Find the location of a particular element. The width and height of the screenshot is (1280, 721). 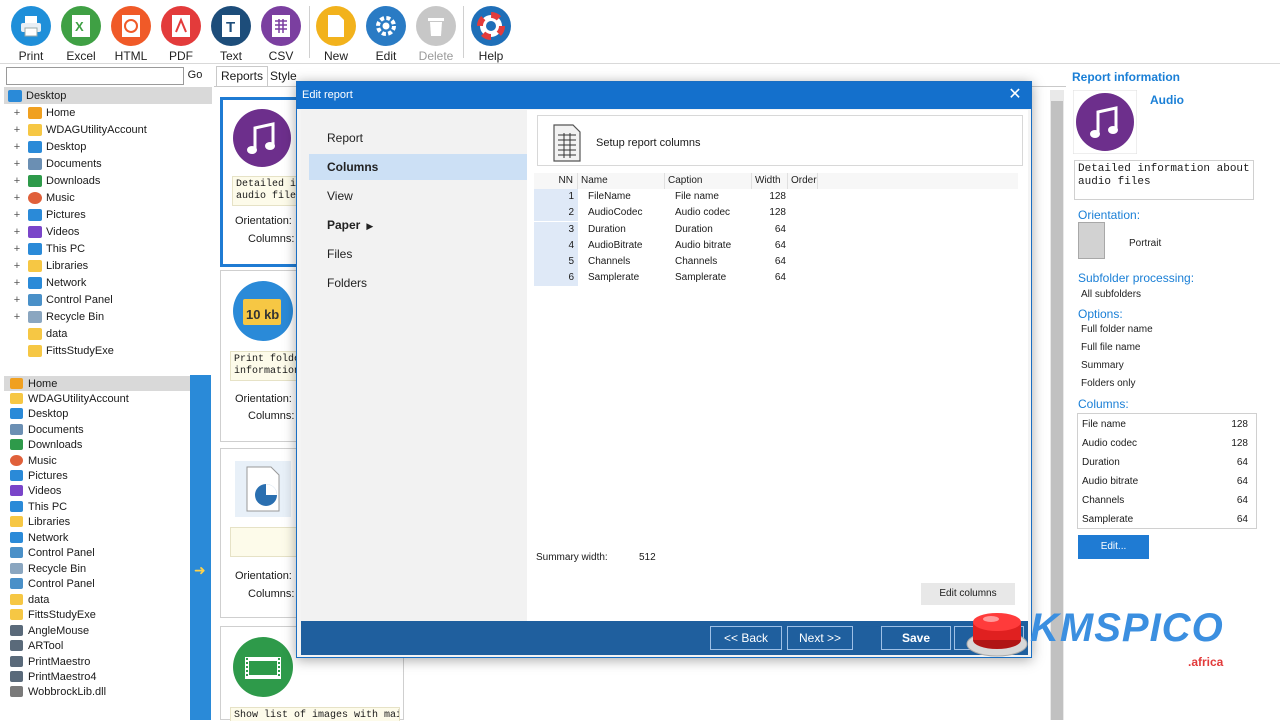

search-input is located at coordinates (95, 76).